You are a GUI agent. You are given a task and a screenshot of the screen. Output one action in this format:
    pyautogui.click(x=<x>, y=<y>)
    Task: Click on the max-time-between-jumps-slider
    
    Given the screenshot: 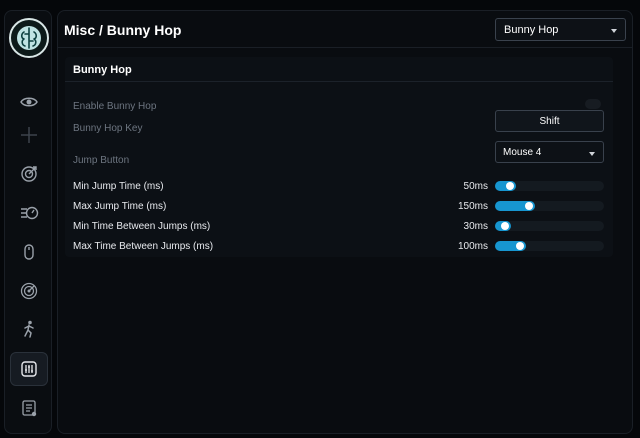 What is the action you would take?
    pyautogui.click(x=549, y=246)
    